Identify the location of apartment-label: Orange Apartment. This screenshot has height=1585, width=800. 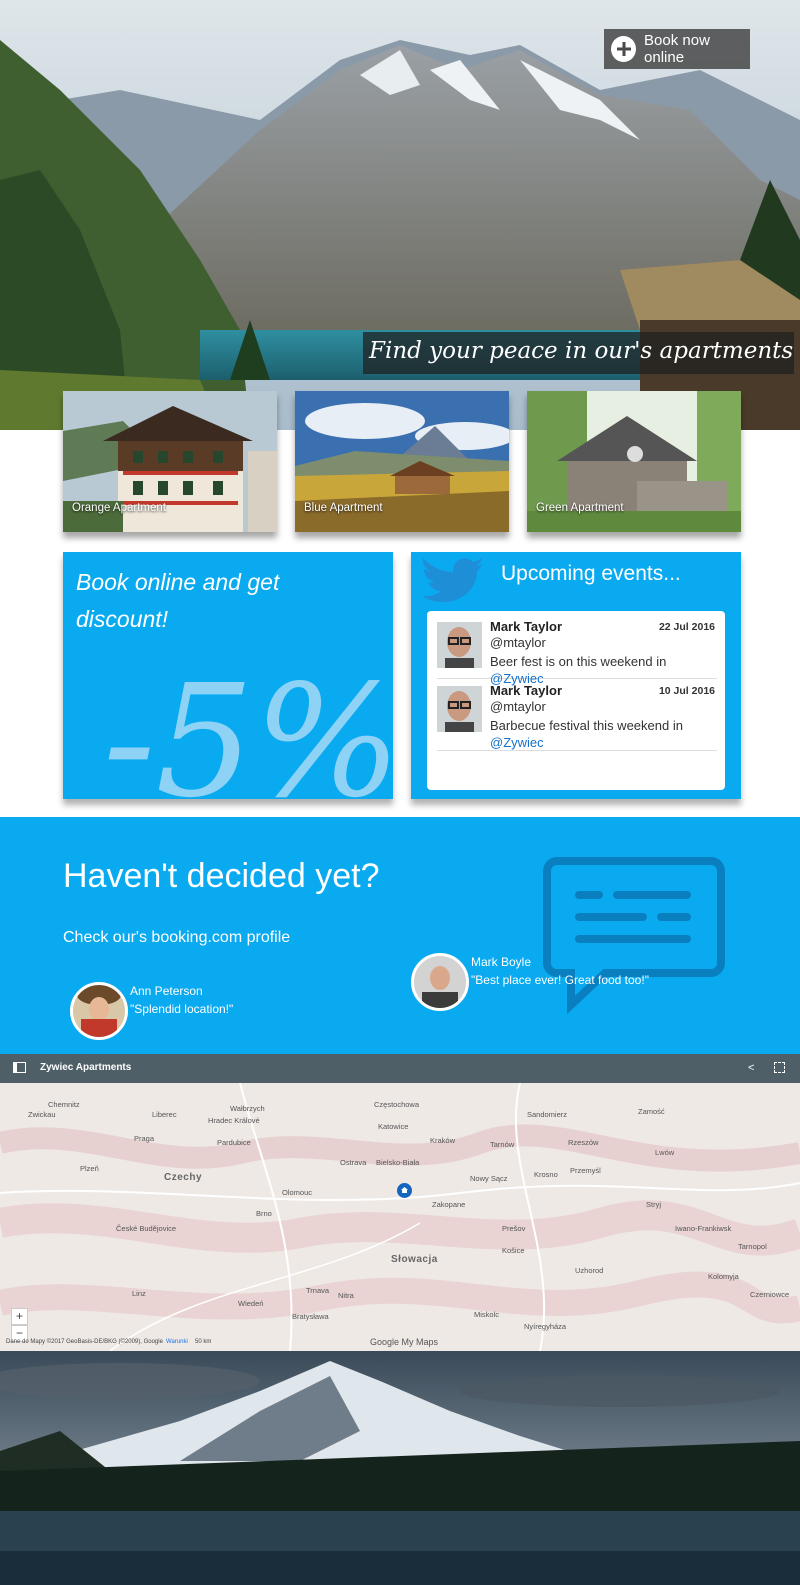
(119, 508).